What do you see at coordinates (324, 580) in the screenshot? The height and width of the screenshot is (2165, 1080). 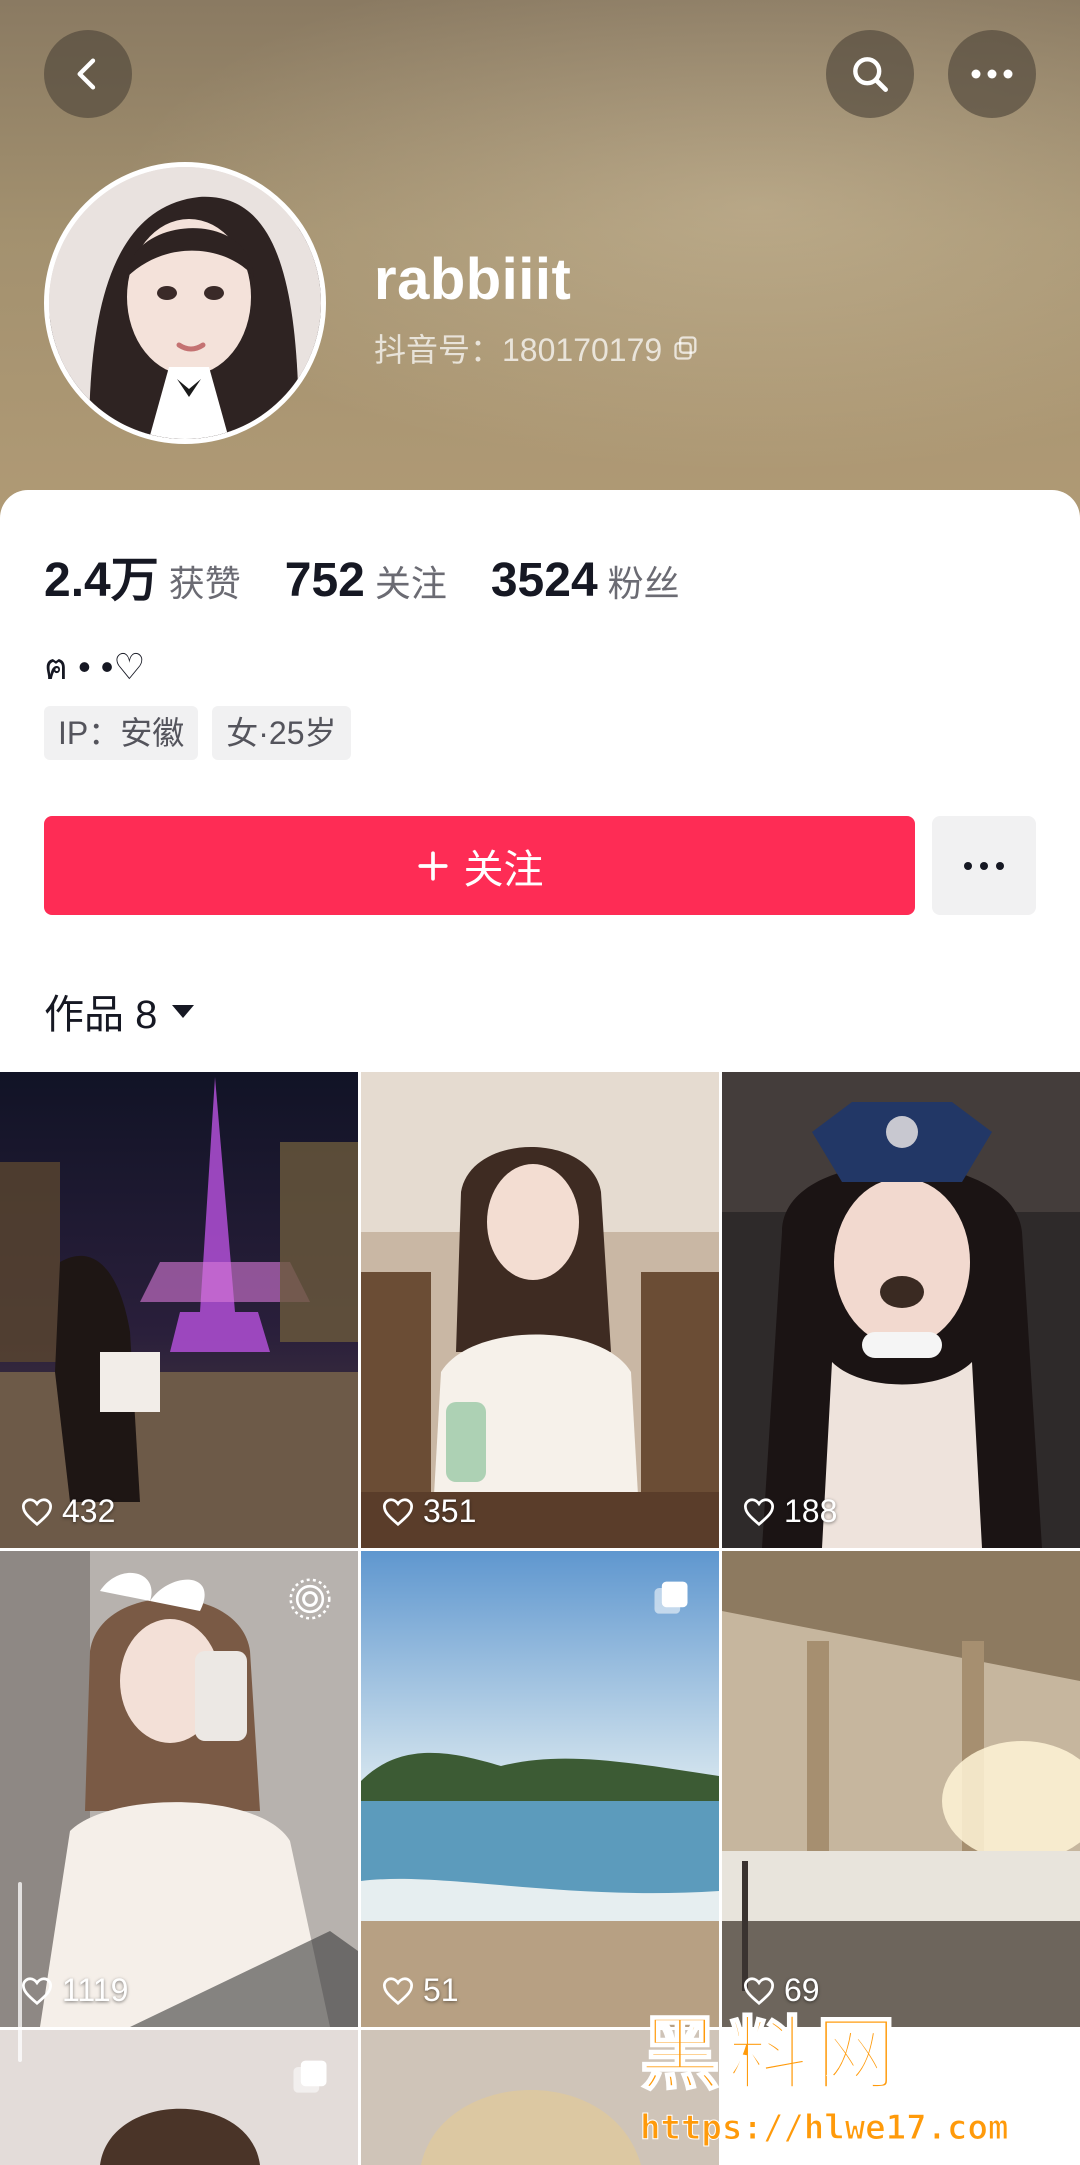 I see `stat-value: 752` at bounding box center [324, 580].